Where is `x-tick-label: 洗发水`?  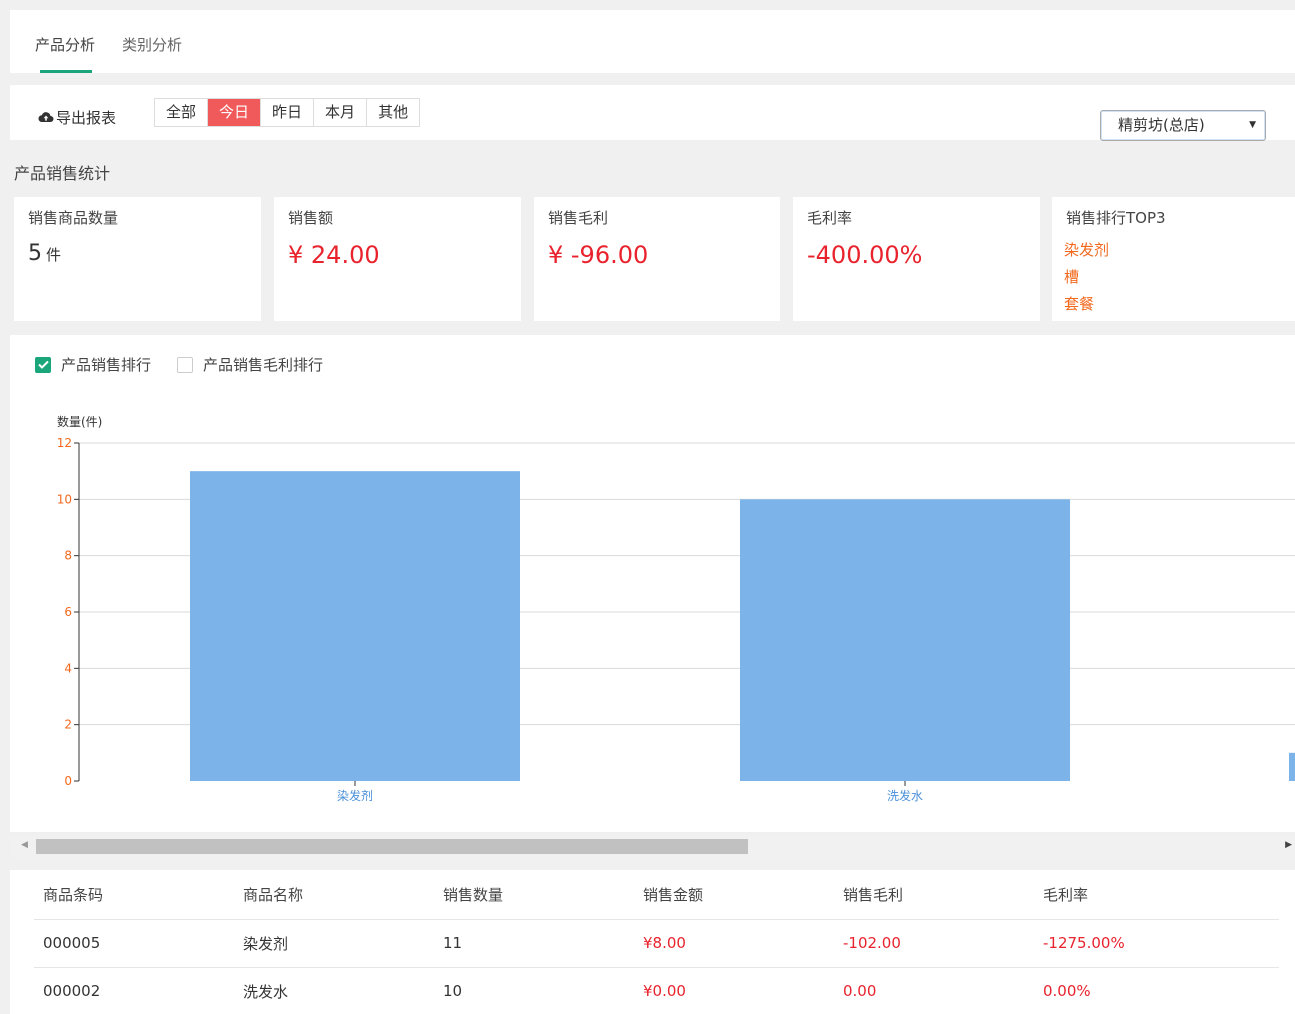 x-tick-label: 洗发水 is located at coordinates (905, 795).